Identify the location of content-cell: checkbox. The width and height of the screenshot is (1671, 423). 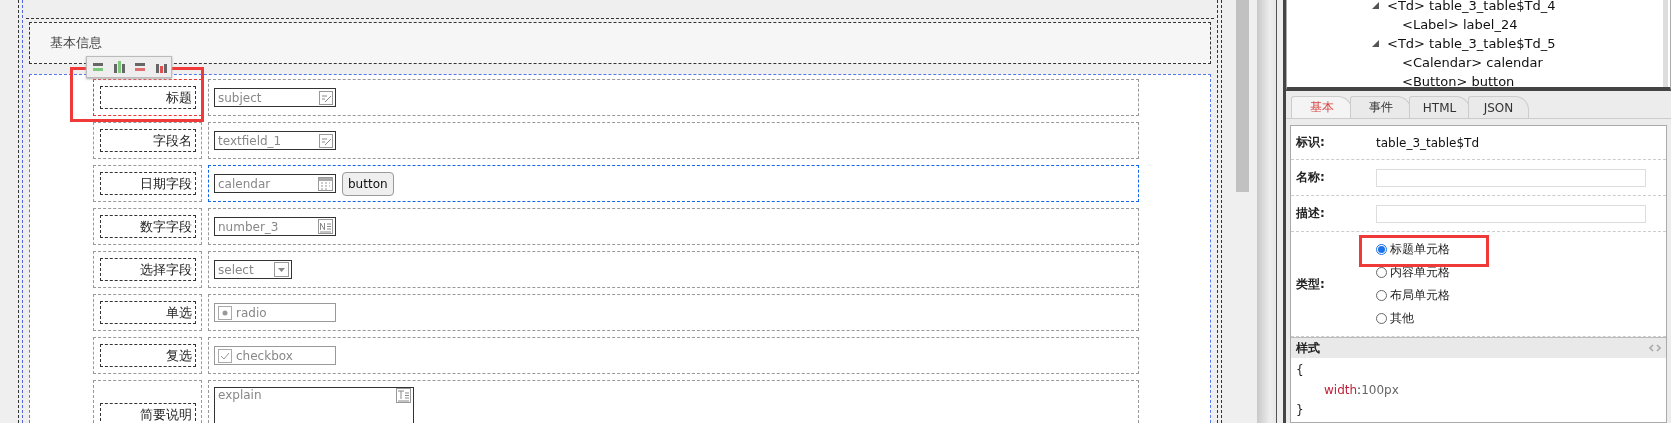
(673, 355).